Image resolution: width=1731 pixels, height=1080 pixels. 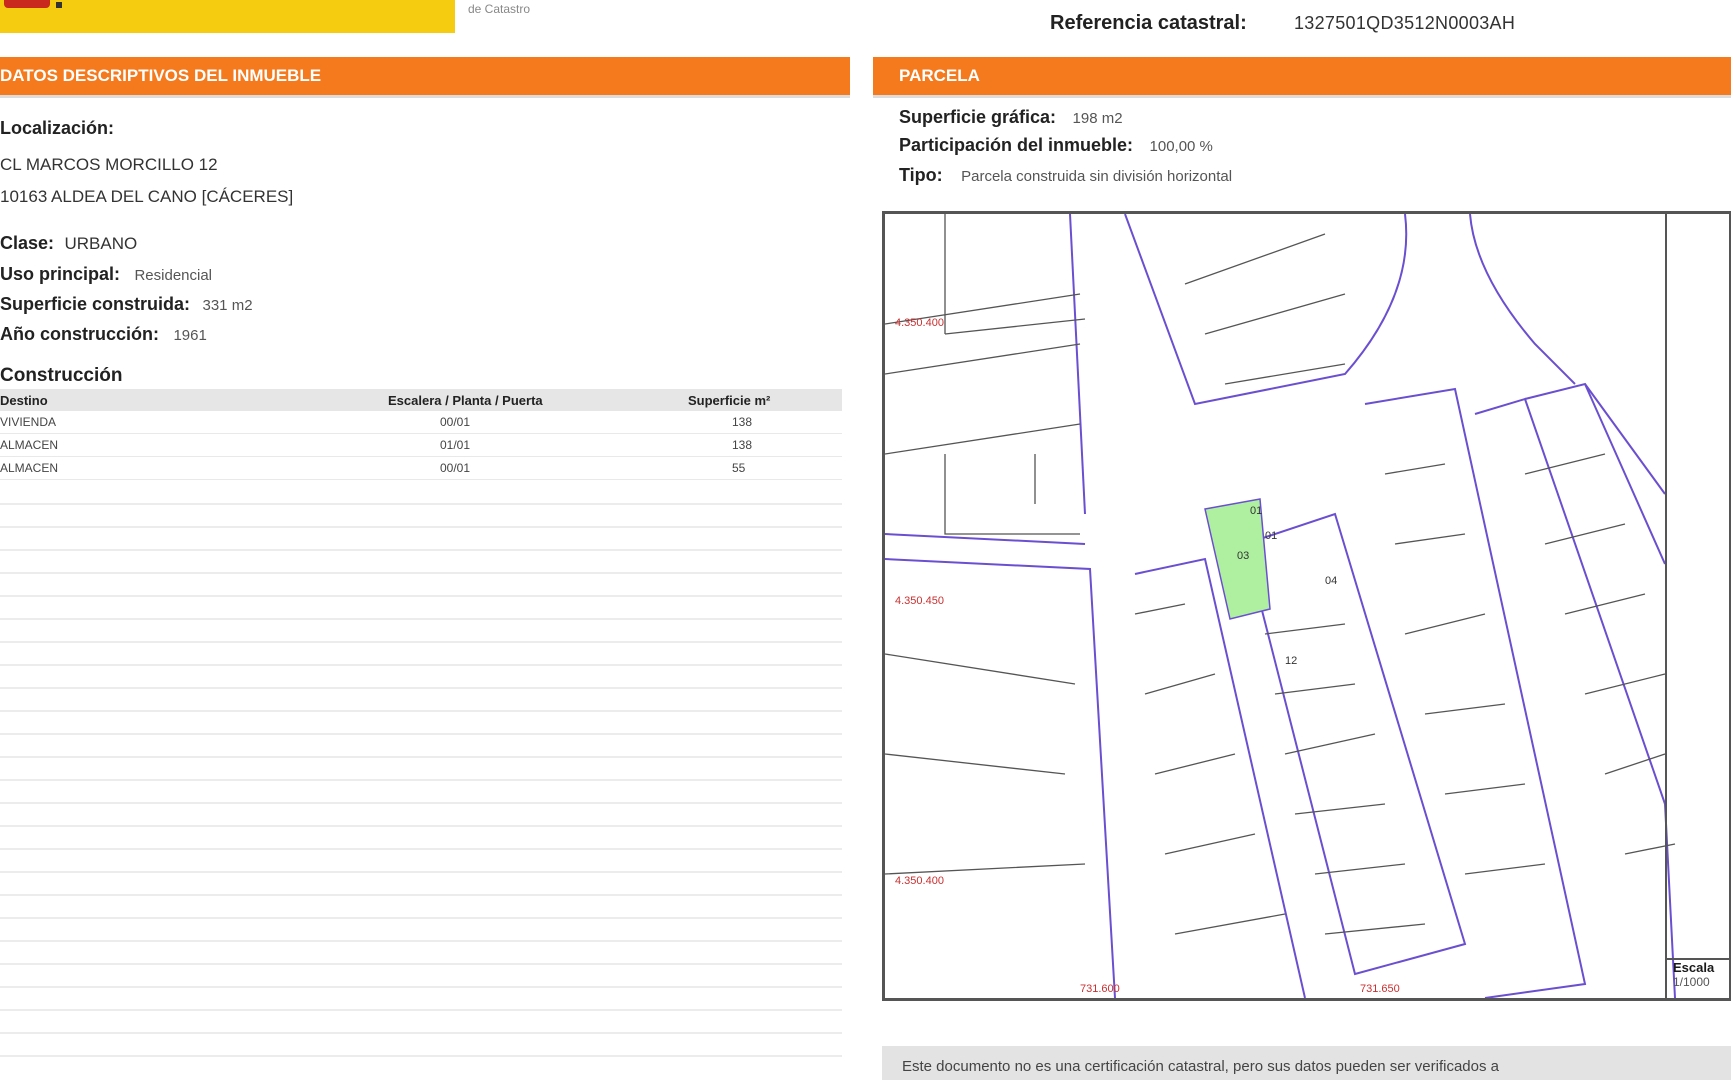 What do you see at coordinates (1148, 23) in the screenshot?
I see `ref-label: Referencia catastral:` at bounding box center [1148, 23].